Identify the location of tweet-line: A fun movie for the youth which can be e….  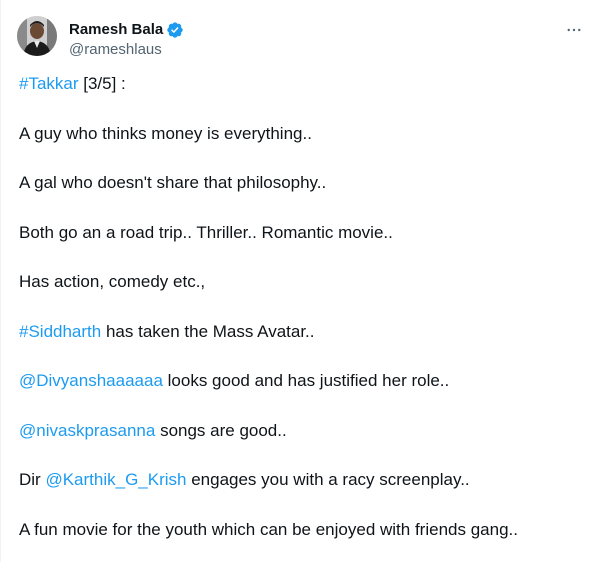
(304, 530).